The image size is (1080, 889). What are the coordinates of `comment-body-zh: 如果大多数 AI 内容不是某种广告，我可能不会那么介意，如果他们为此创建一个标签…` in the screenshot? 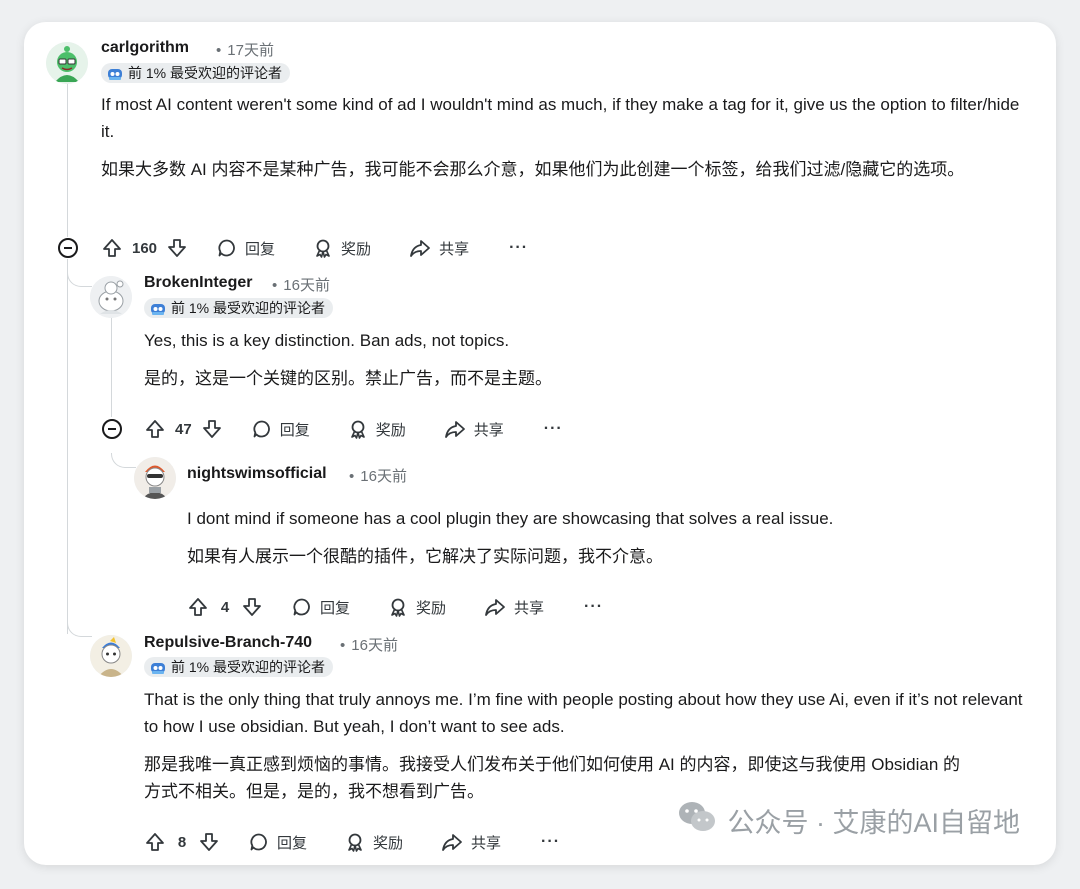 It's located at (533, 169).